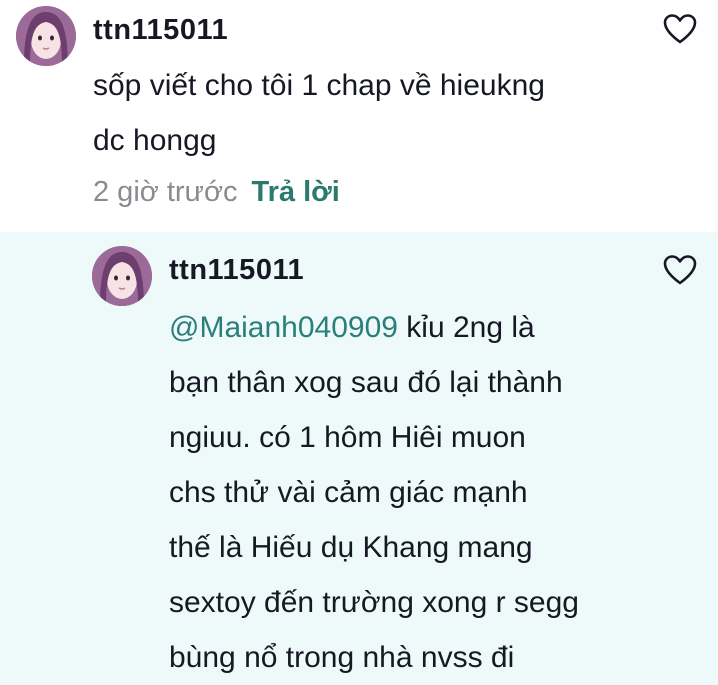  I want to click on mention-link: @Maianh040909, so click(283, 327).